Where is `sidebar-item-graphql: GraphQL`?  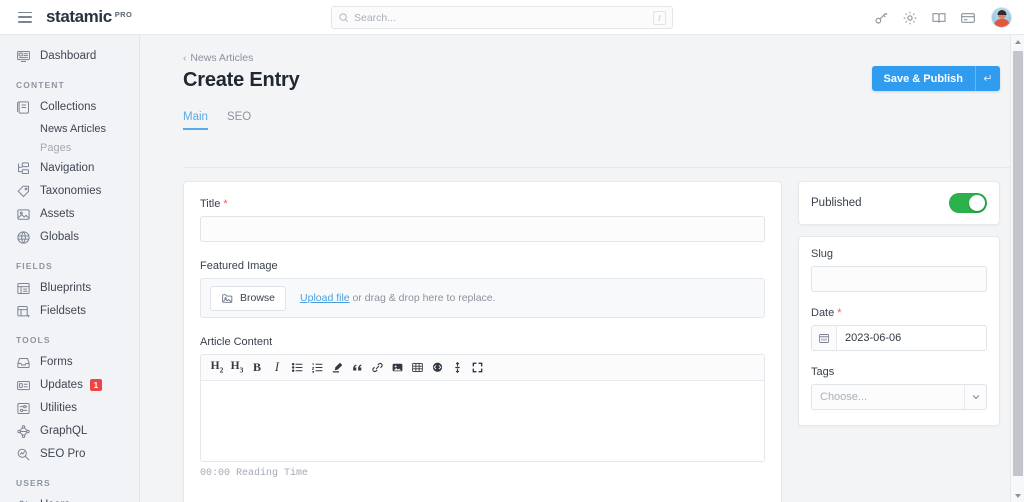 sidebar-item-graphql: GraphQL is located at coordinates (69, 431).